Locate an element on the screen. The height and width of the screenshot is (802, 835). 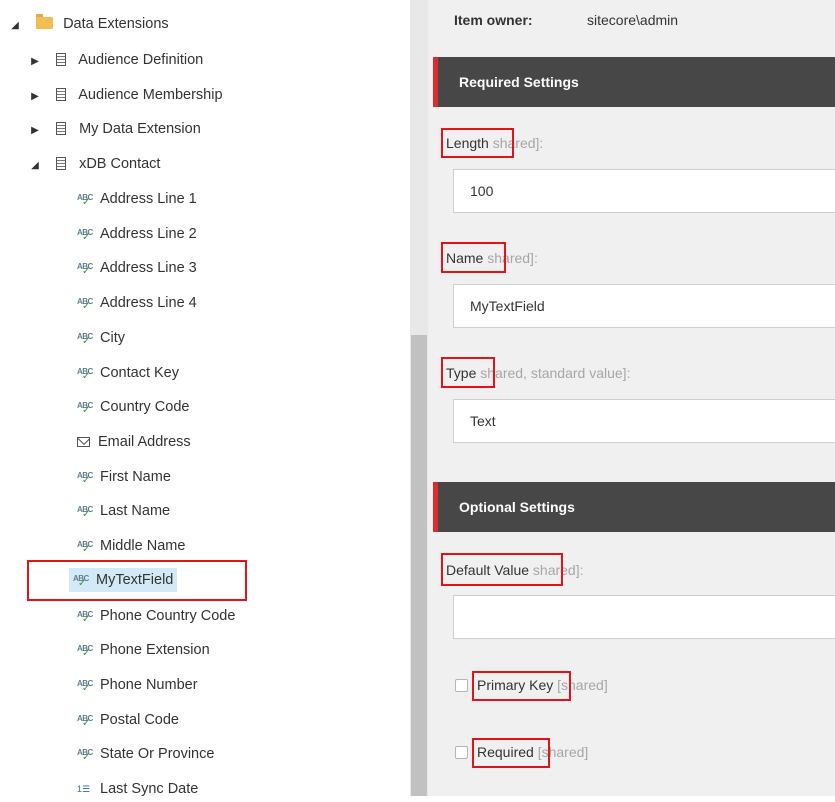
tree-node-audience-membership: ▶ Audience Membership is located at coordinates (125, 96).